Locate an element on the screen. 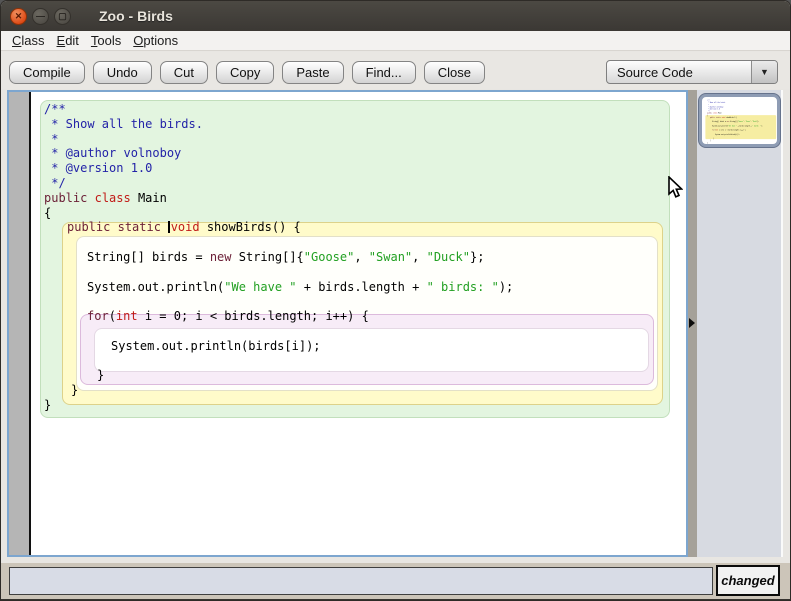 This screenshot has width=791, height=601. status-bar: changed is located at coordinates (395, 581).